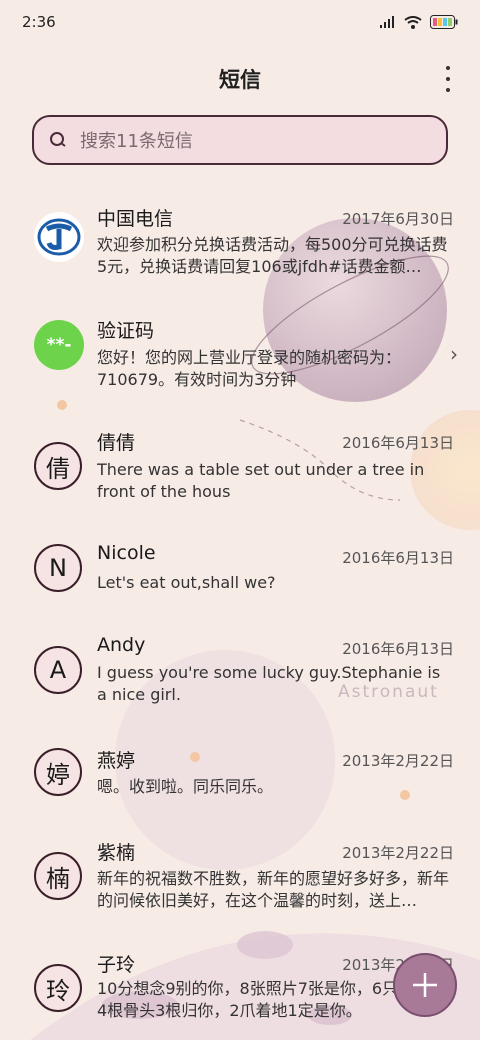  I want to click on contact-name: 紫楠, so click(116, 853).